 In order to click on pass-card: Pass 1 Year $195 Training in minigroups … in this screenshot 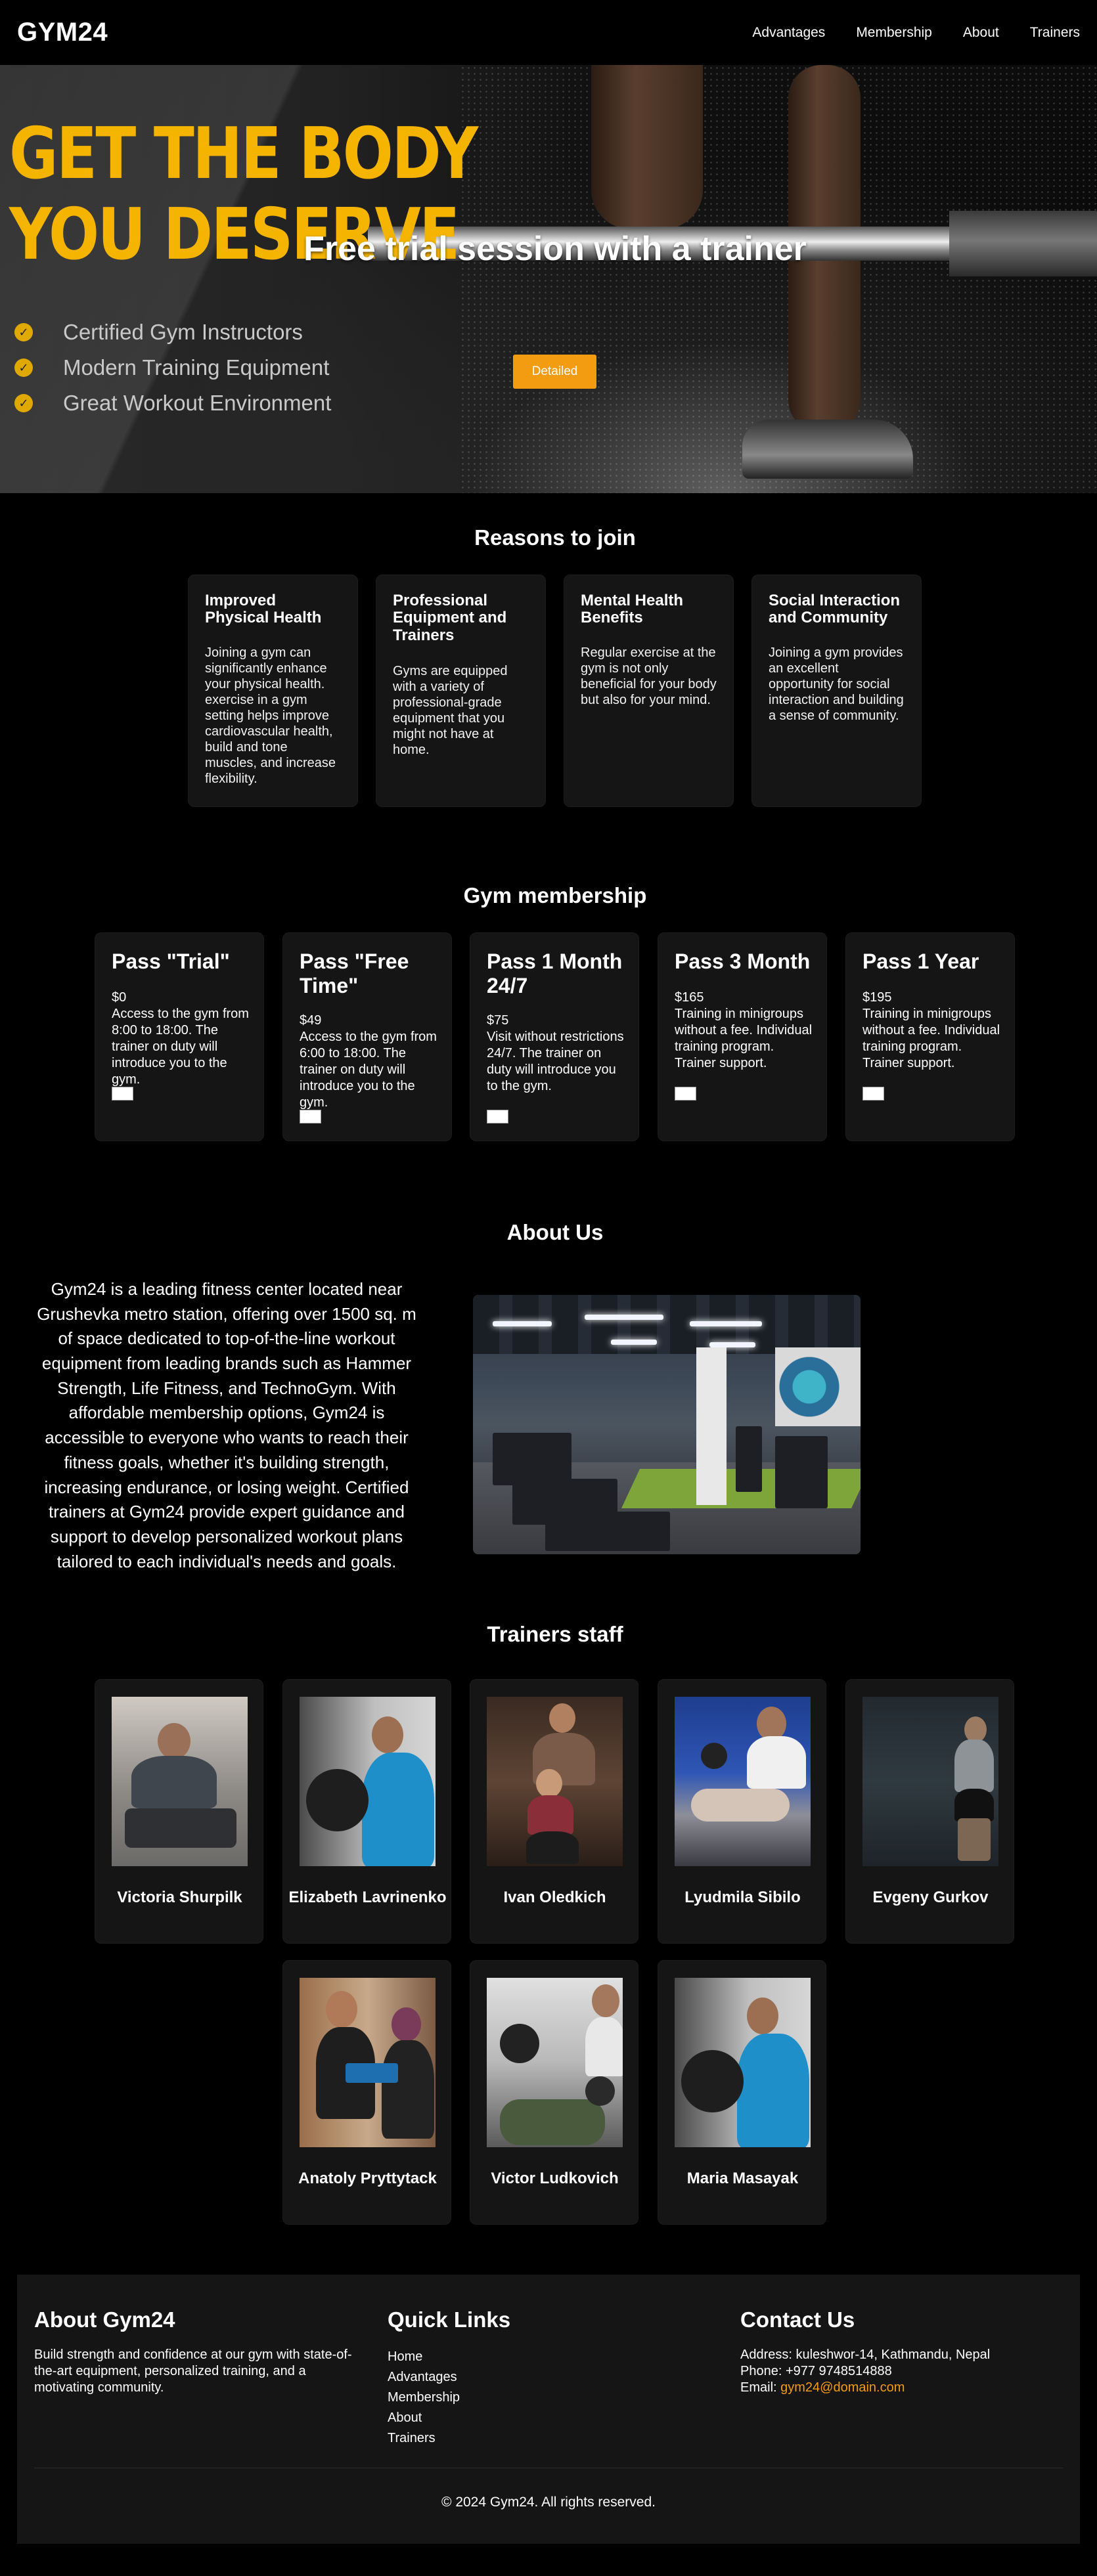, I will do `click(930, 1037)`.